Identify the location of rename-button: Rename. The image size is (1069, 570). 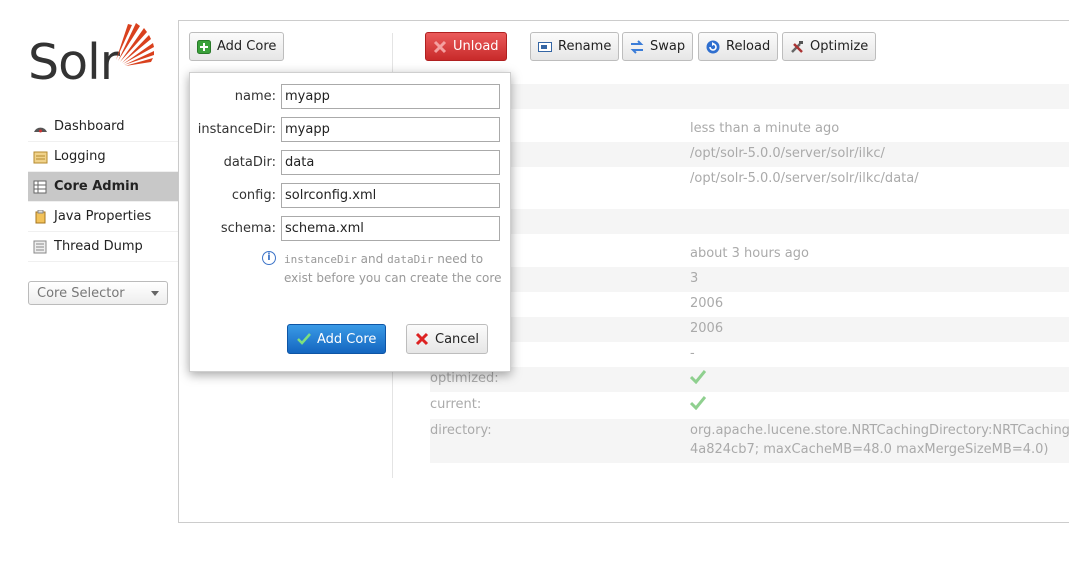
(575, 46).